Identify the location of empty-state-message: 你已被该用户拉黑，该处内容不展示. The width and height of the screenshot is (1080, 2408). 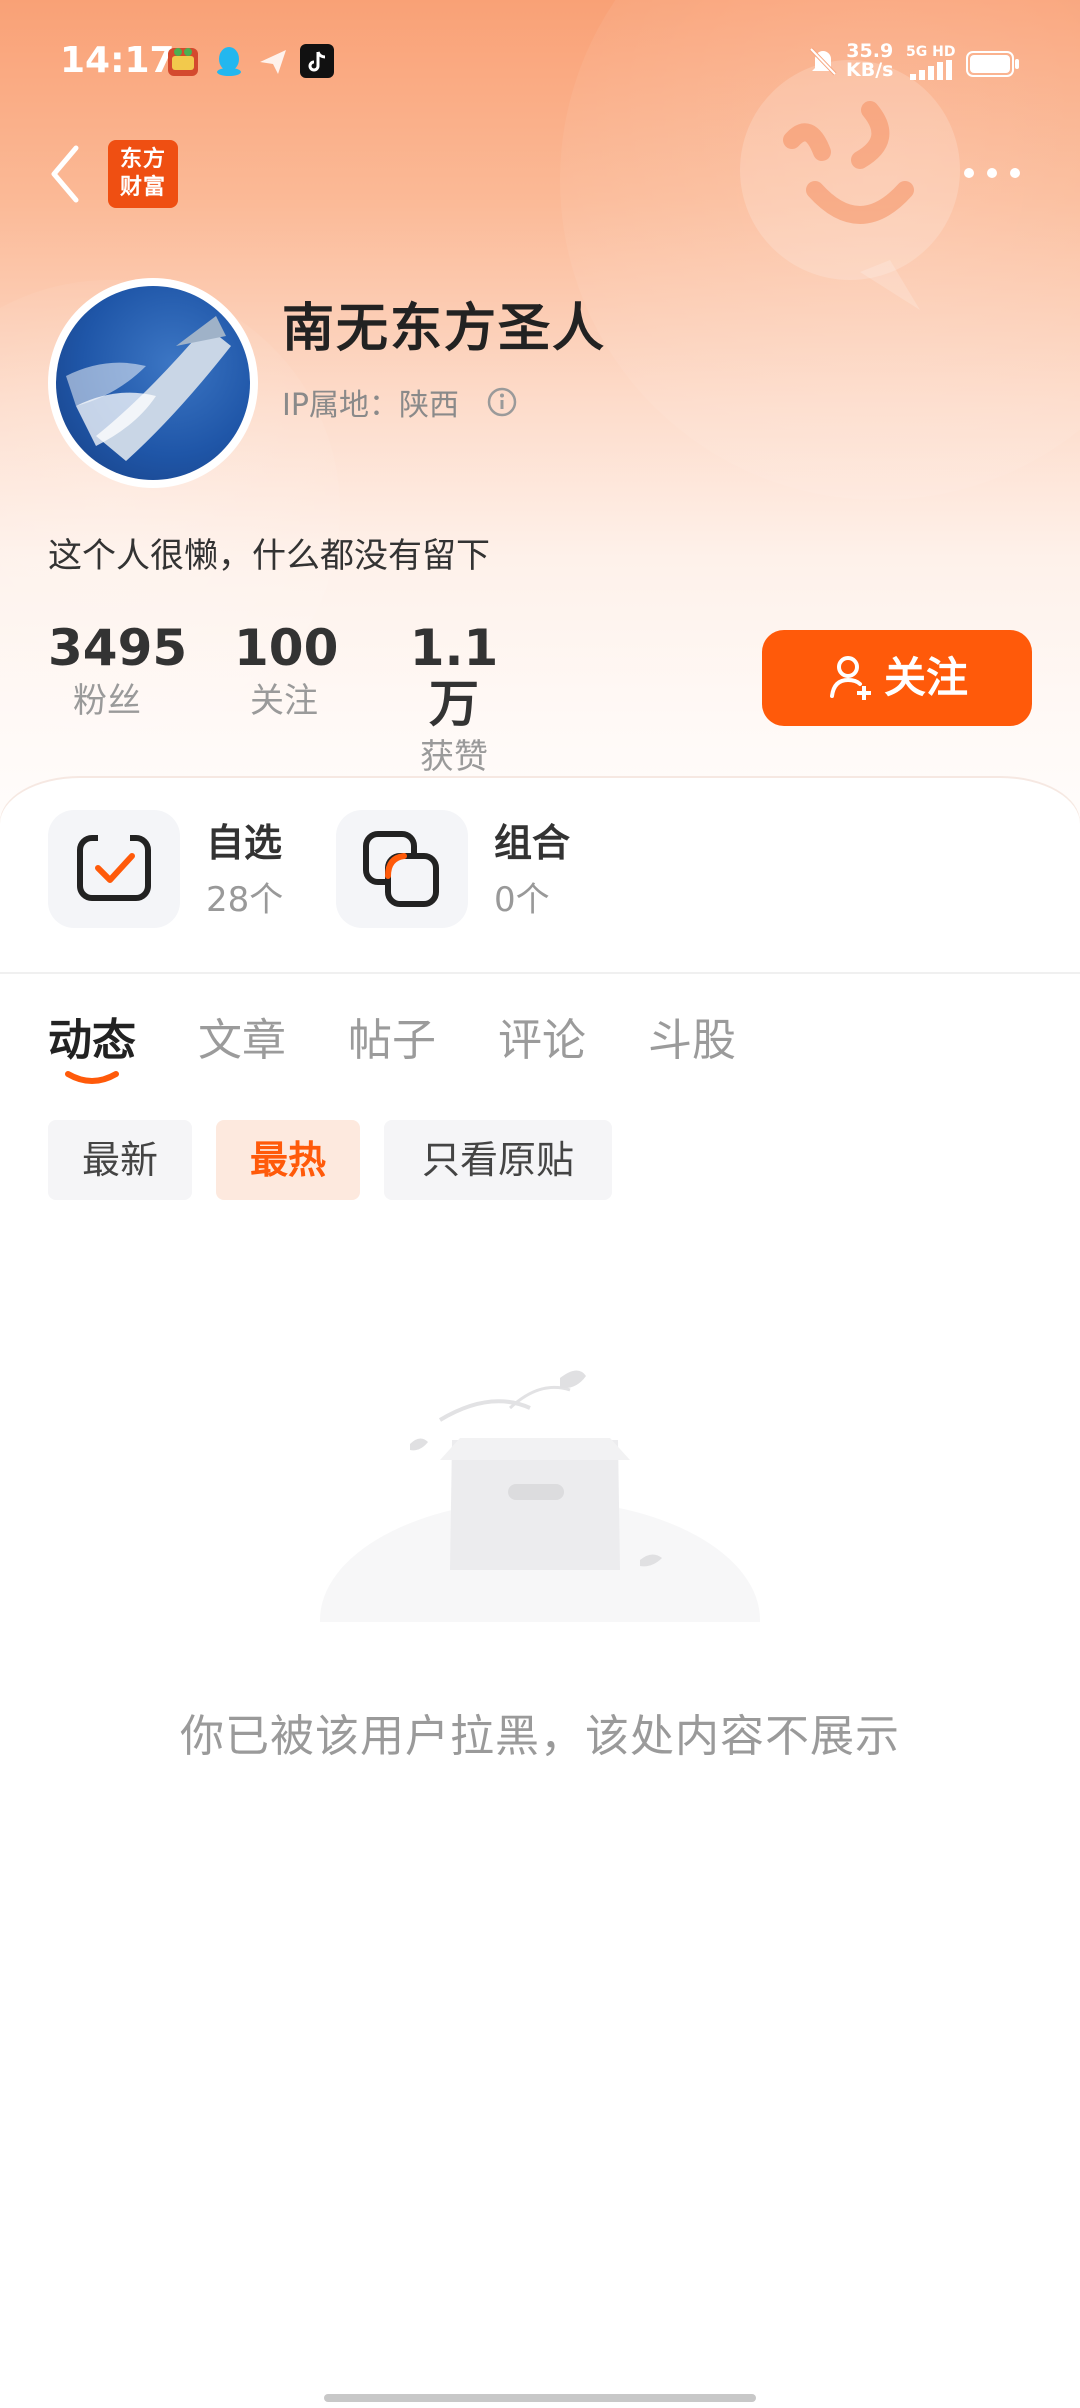
(540, 1736).